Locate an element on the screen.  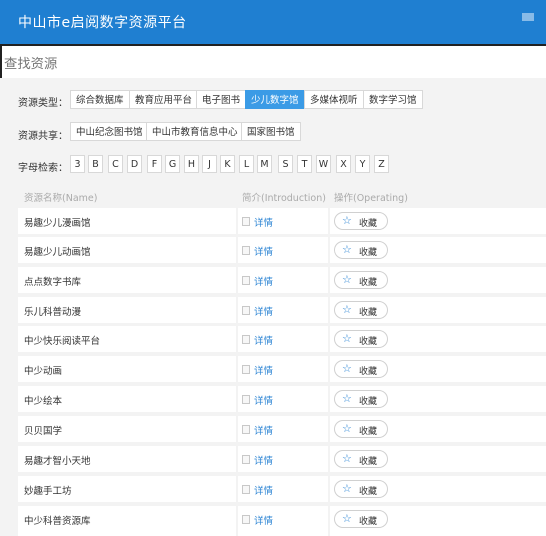
resource-name: 乐儿科普动漫 is located at coordinates (52, 311).